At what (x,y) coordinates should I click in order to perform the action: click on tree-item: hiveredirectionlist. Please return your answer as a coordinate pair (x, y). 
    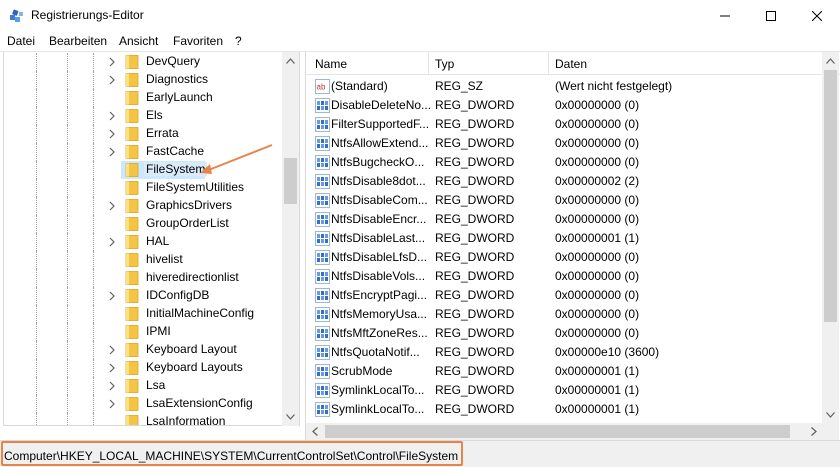
    Looking at the image, I should click on (144, 278).